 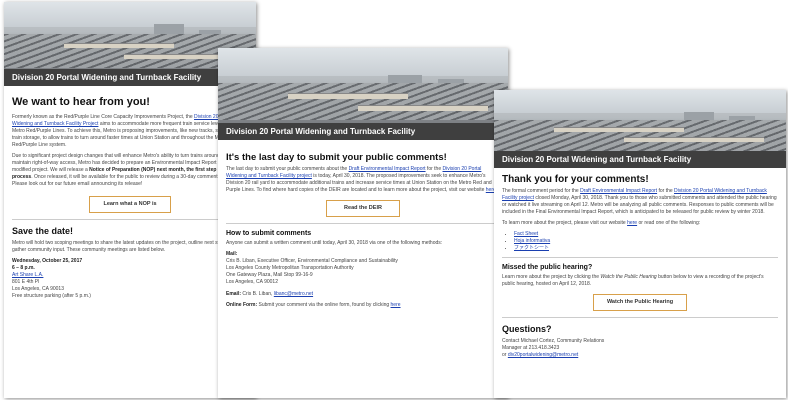 I want to click on email-method: Email: Cris B. Liban, libanc@metro.net, so click(x=270, y=294).